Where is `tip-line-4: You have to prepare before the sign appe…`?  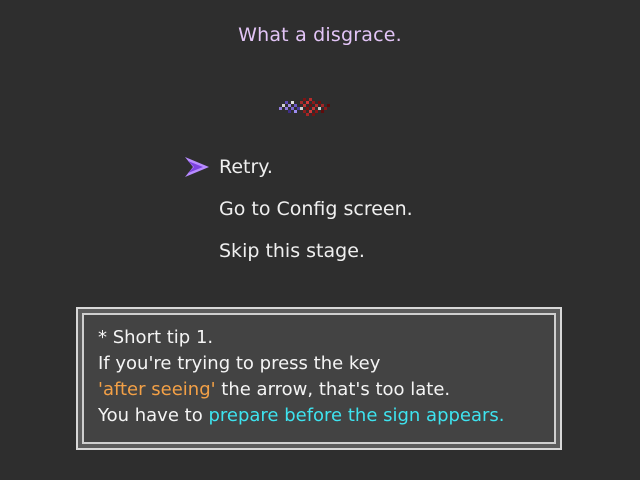 tip-line-4: You have to prepare before the sign appe… is located at coordinates (301, 416).